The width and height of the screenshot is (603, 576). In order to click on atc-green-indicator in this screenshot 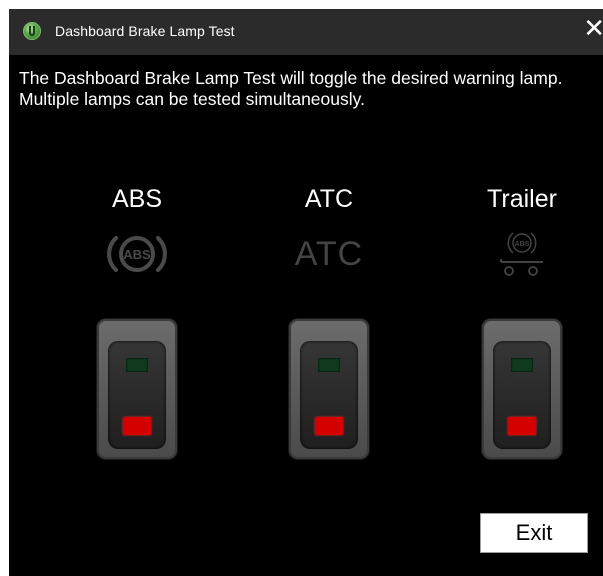, I will do `click(329, 365)`.